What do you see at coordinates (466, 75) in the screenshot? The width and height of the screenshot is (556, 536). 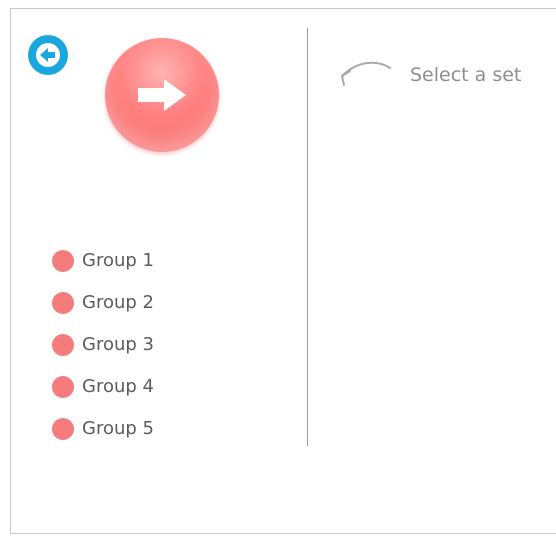 I see `hint-text: Select a set` at bounding box center [466, 75].